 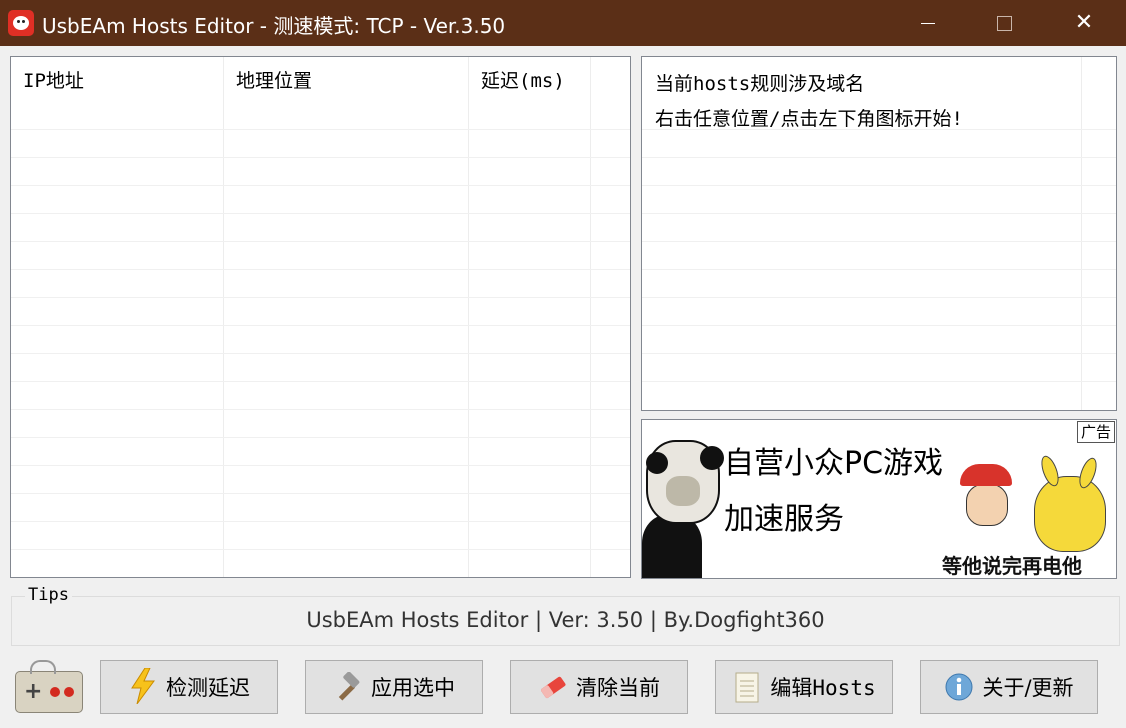 What do you see at coordinates (208, 688) in the screenshot?
I see `detect-latency-label: 检测延迟` at bounding box center [208, 688].